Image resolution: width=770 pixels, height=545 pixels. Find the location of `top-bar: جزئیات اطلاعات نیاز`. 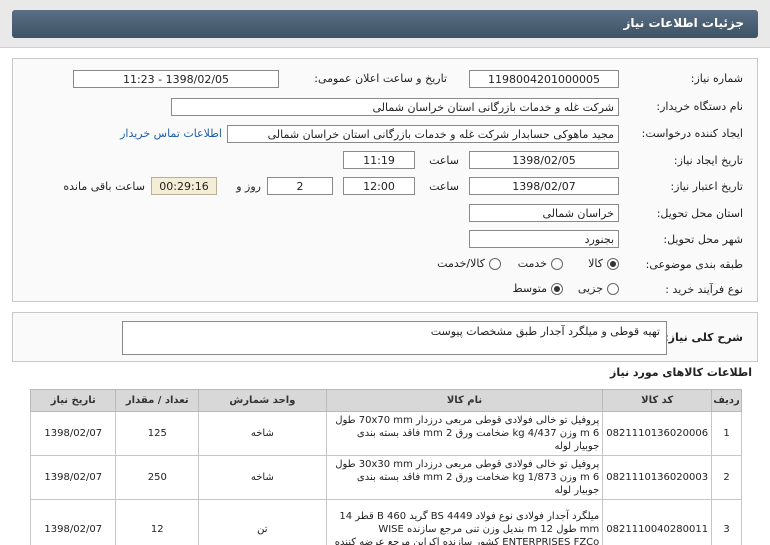

top-bar: جزئیات اطلاعات نیاز is located at coordinates (385, 24).